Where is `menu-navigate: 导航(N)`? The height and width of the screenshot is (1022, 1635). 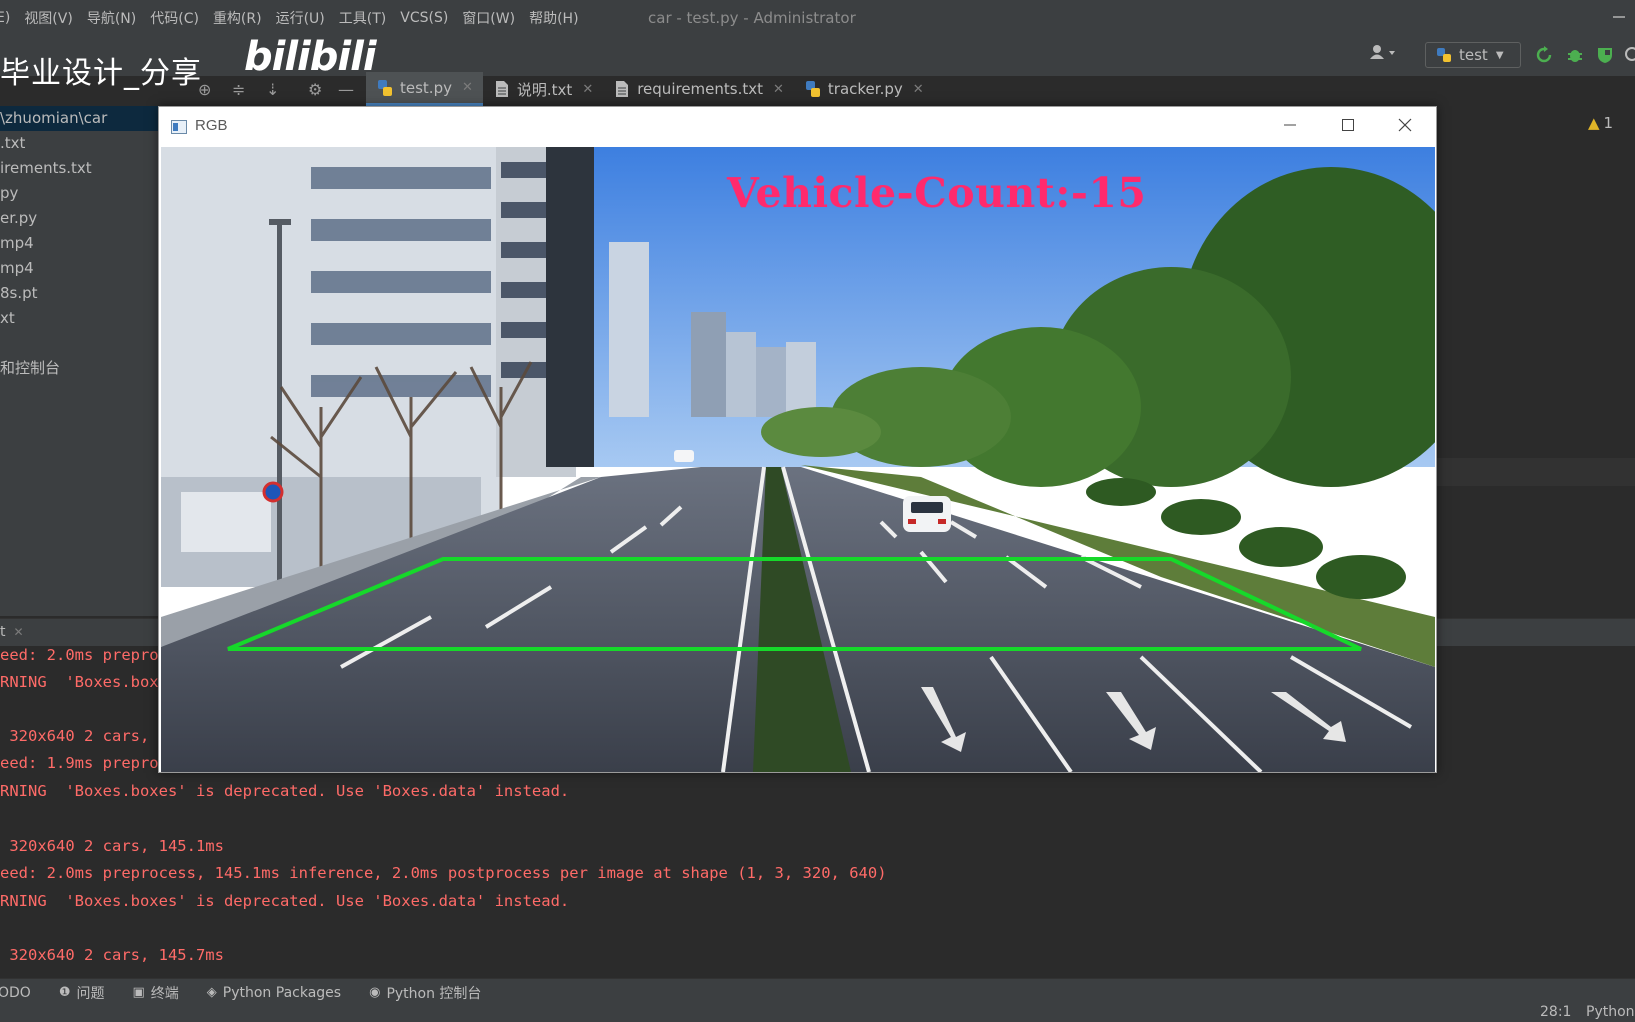
menu-navigate: 导航(N) is located at coordinates (111, 18).